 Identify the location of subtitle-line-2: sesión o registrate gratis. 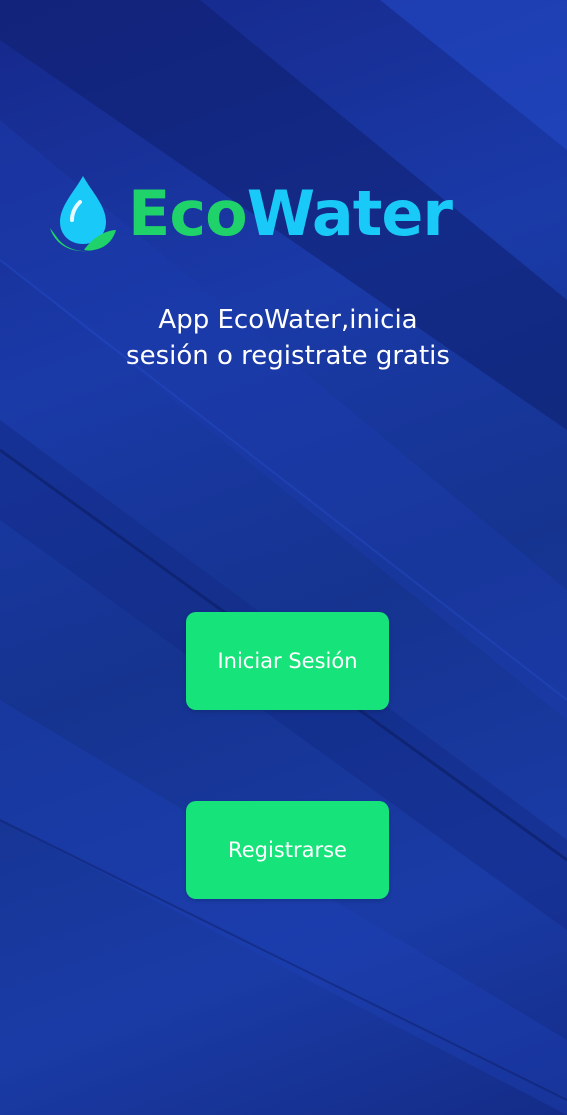
(288, 356).